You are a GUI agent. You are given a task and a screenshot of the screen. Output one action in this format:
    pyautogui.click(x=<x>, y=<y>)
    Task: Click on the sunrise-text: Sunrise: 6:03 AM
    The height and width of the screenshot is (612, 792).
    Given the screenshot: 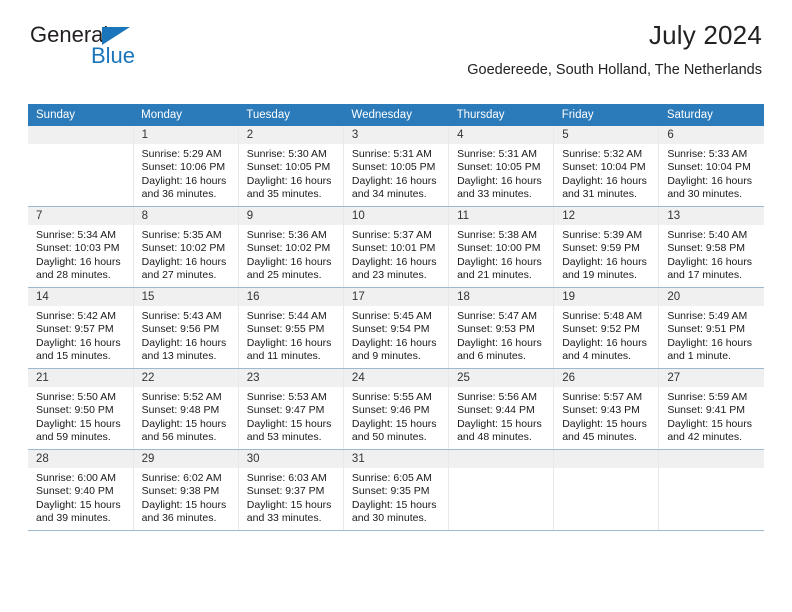 What is the action you would take?
    pyautogui.click(x=286, y=478)
    